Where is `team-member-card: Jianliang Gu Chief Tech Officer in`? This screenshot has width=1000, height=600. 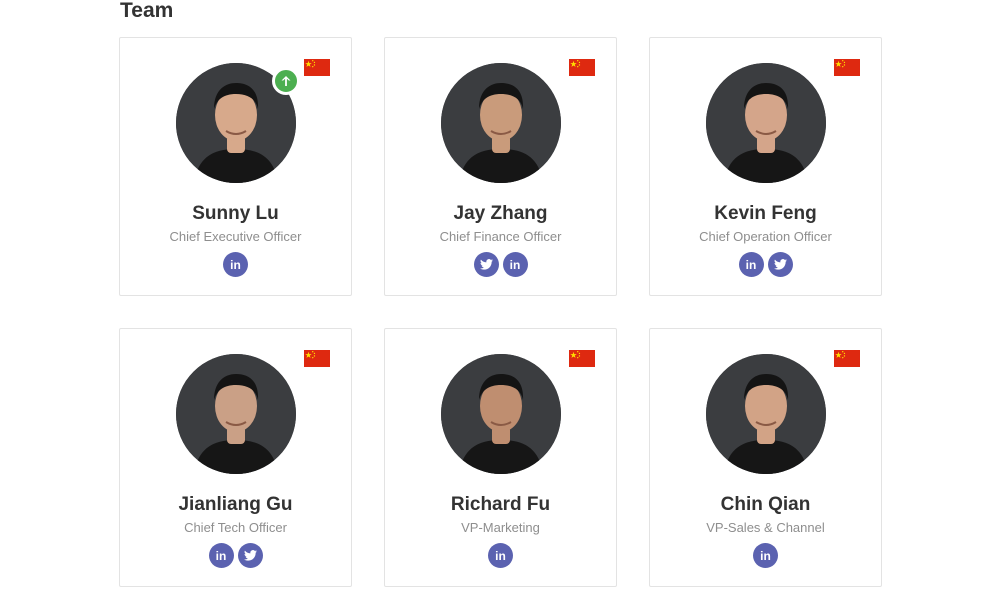 team-member-card: Jianliang Gu Chief Tech Officer in is located at coordinates (235, 457).